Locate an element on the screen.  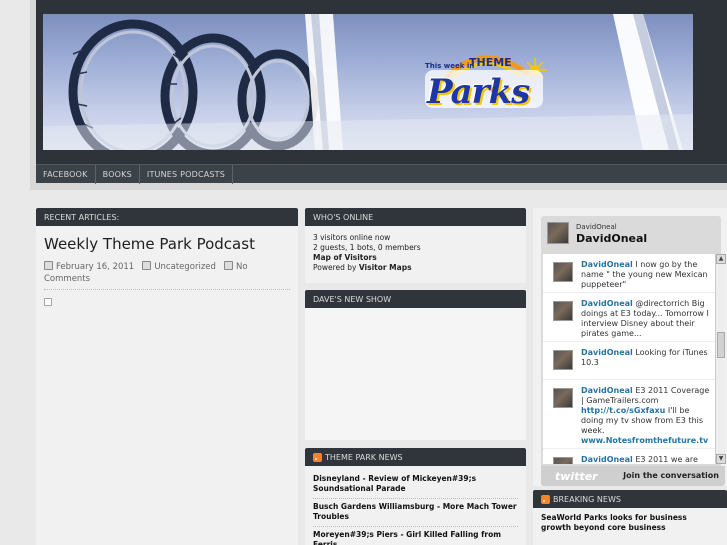
scroll-down-icon: ▼ is located at coordinates (721, 459).